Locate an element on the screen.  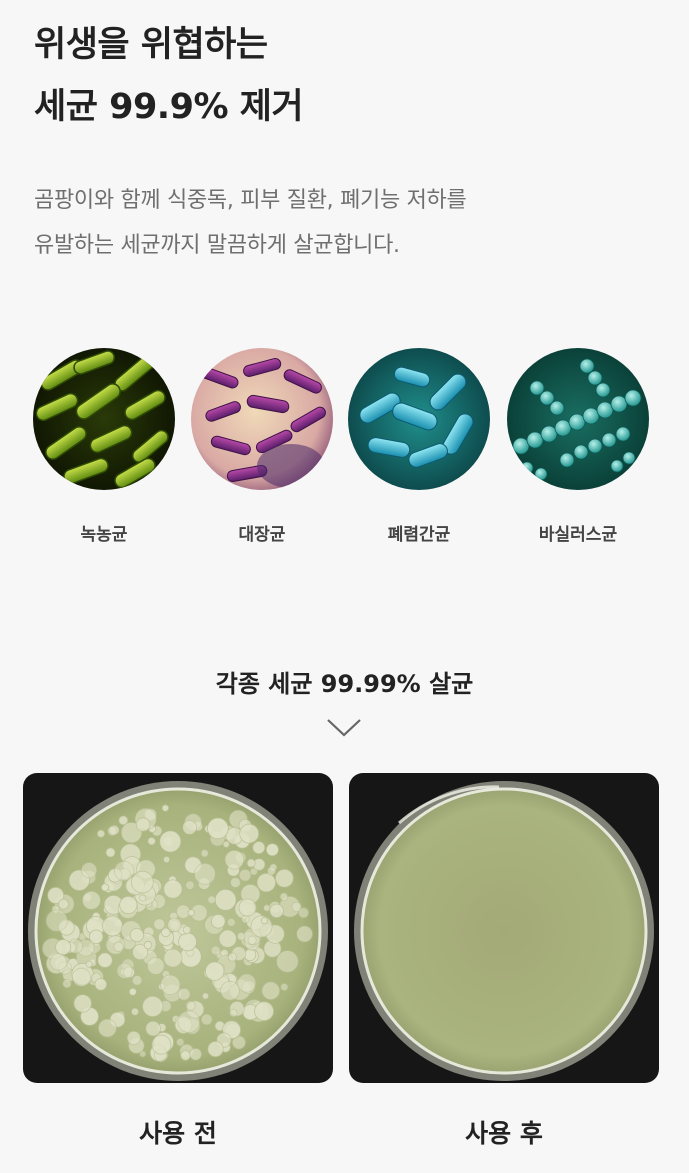
headline-line-1: 위생을 위협하는 is located at coordinates (151, 45).